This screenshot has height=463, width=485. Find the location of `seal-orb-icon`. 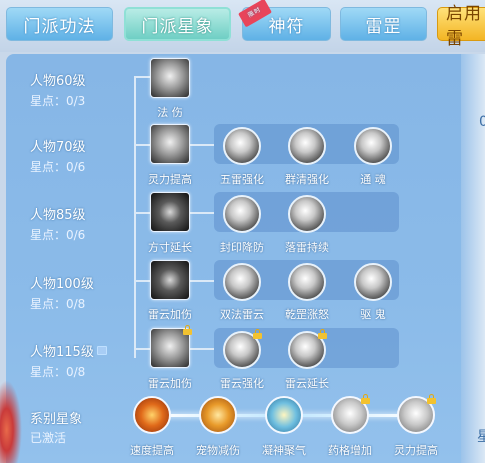

seal-orb-icon is located at coordinates (242, 214).